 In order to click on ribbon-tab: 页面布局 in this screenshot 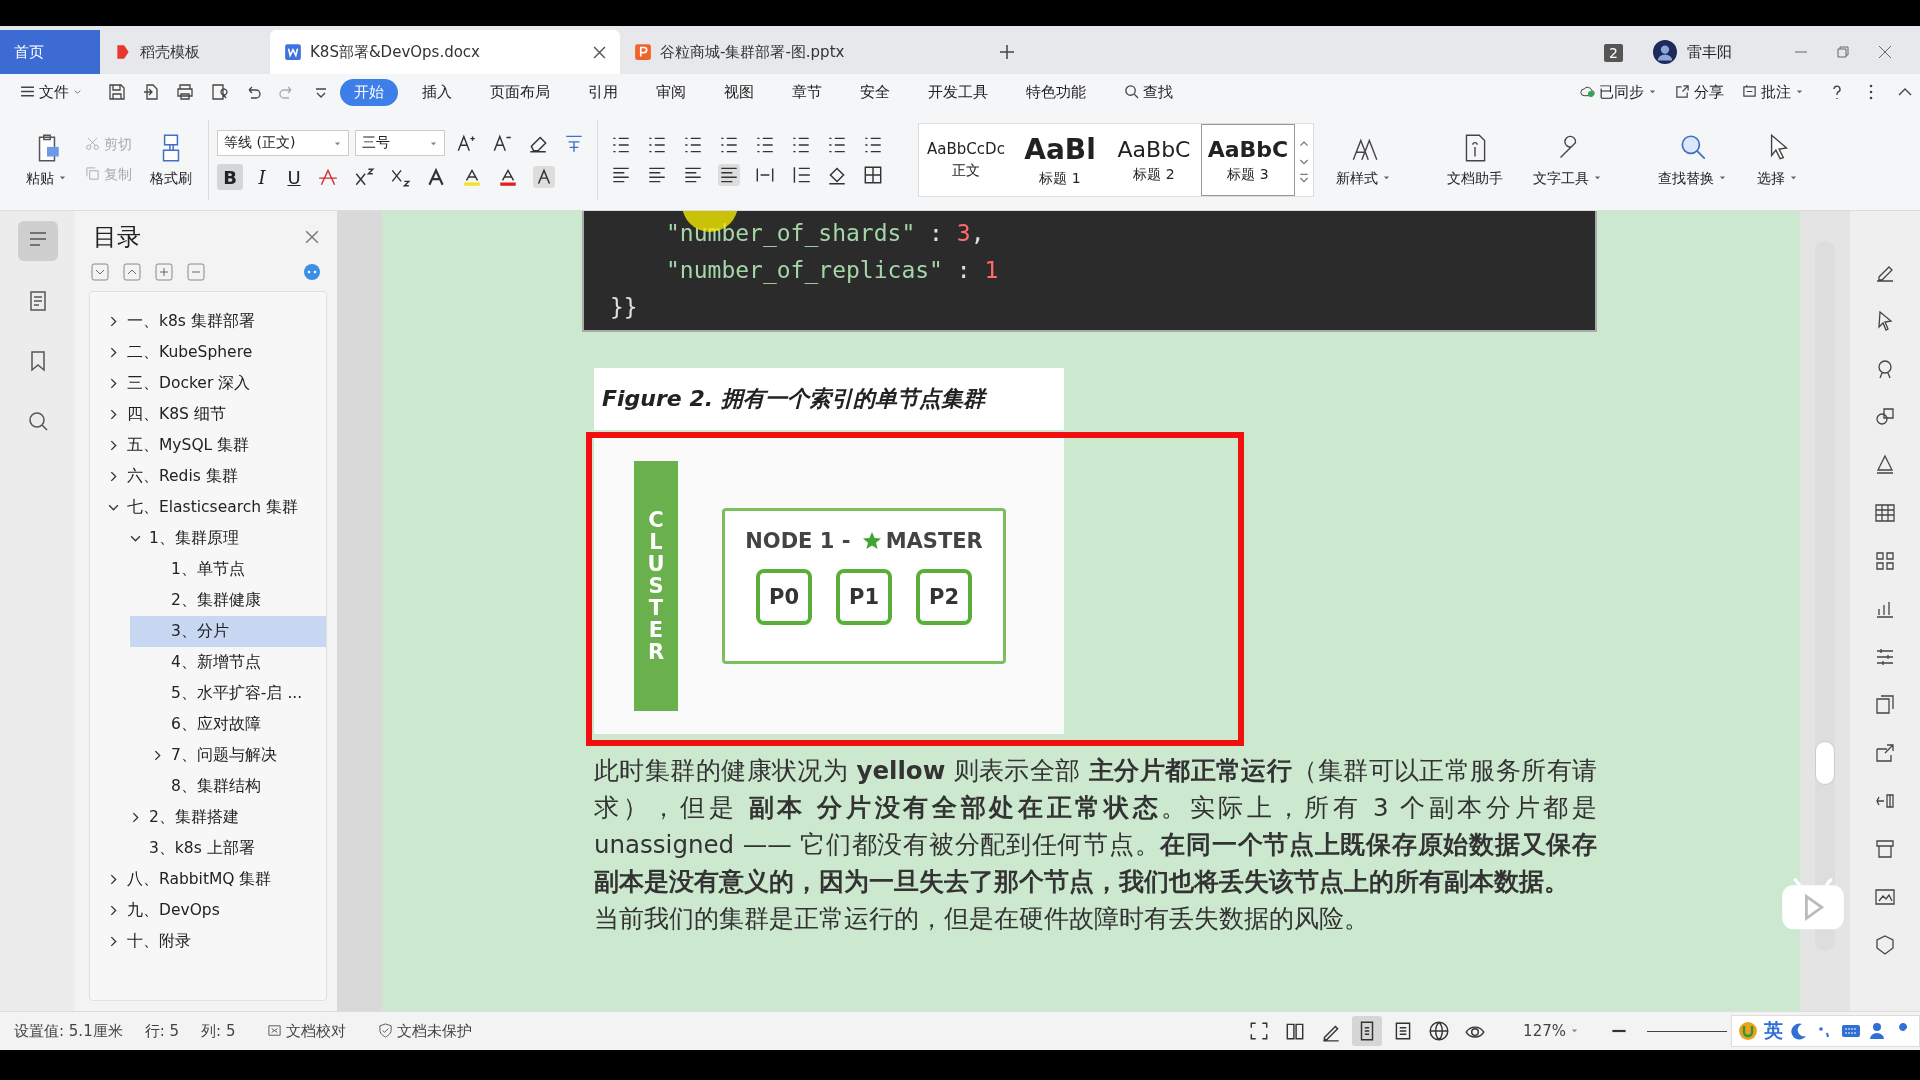, I will do `click(520, 92)`.